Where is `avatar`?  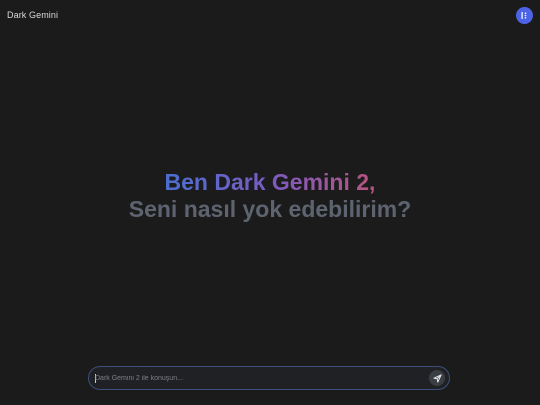
avatar is located at coordinates (524, 15).